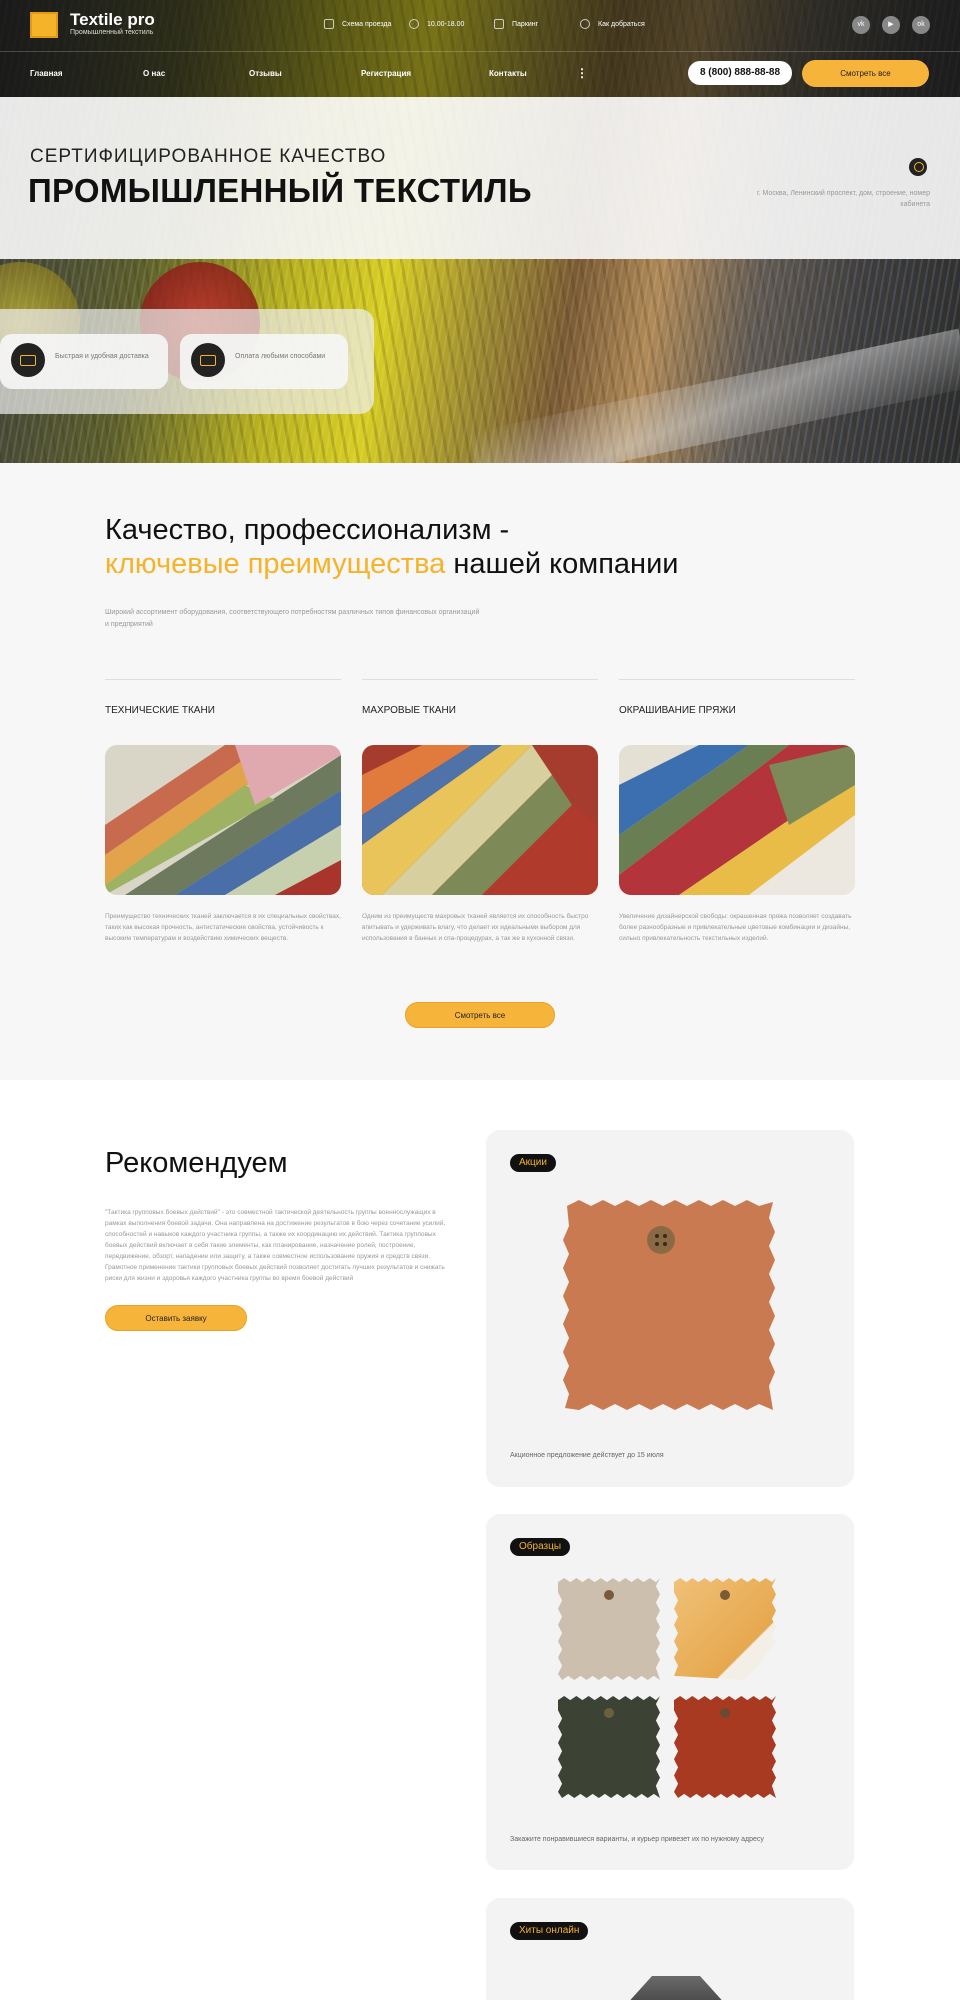 The height and width of the screenshot is (2000, 960). Describe the element at coordinates (280, 356) in the screenshot. I see `feature-payment-text: Оплата любыми способами` at that location.